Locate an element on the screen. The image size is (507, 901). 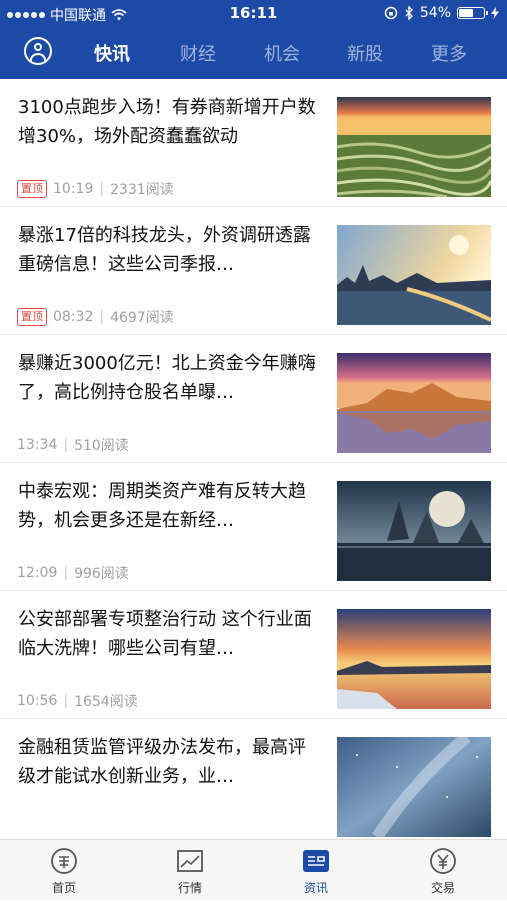
bluetooth-icon is located at coordinates (409, 13).